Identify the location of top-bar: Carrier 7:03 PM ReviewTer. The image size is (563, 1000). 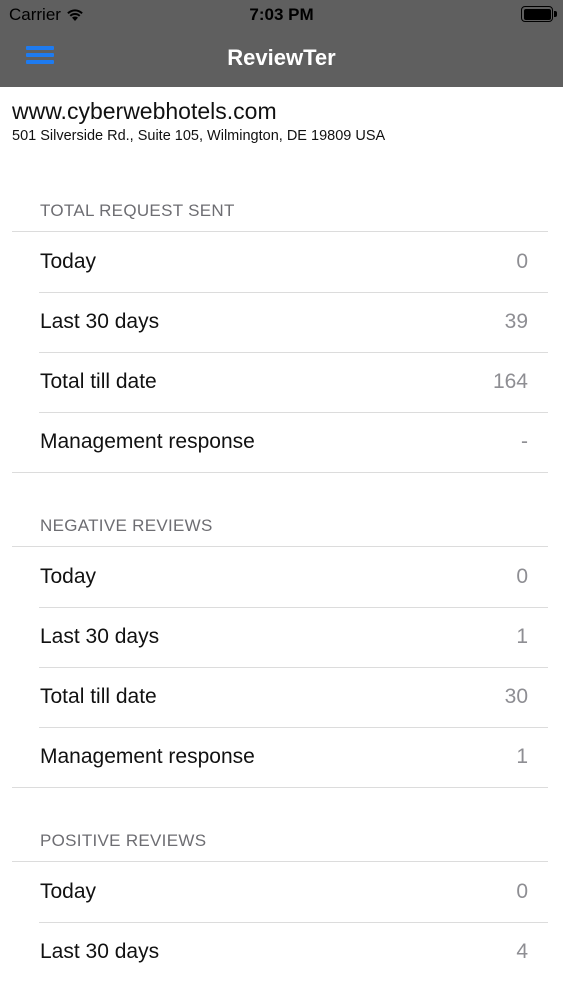
(281, 43).